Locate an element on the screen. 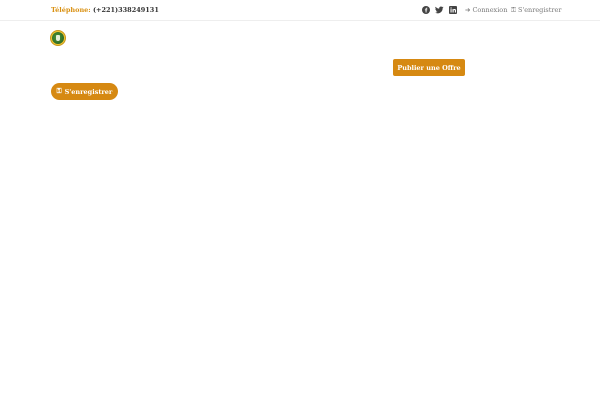 The image size is (600, 400). login-label: Connexion is located at coordinates (490, 10).